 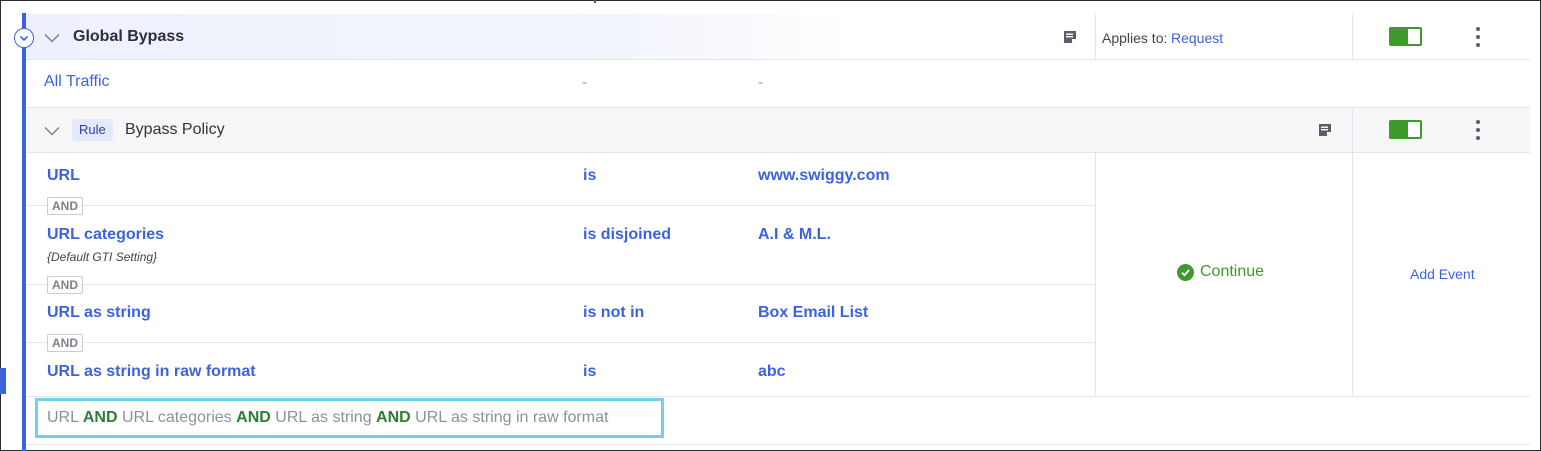 What do you see at coordinates (102, 257) in the screenshot?
I see `condition-field-note: {Default GTI Setting}` at bounding box center [102, 257].